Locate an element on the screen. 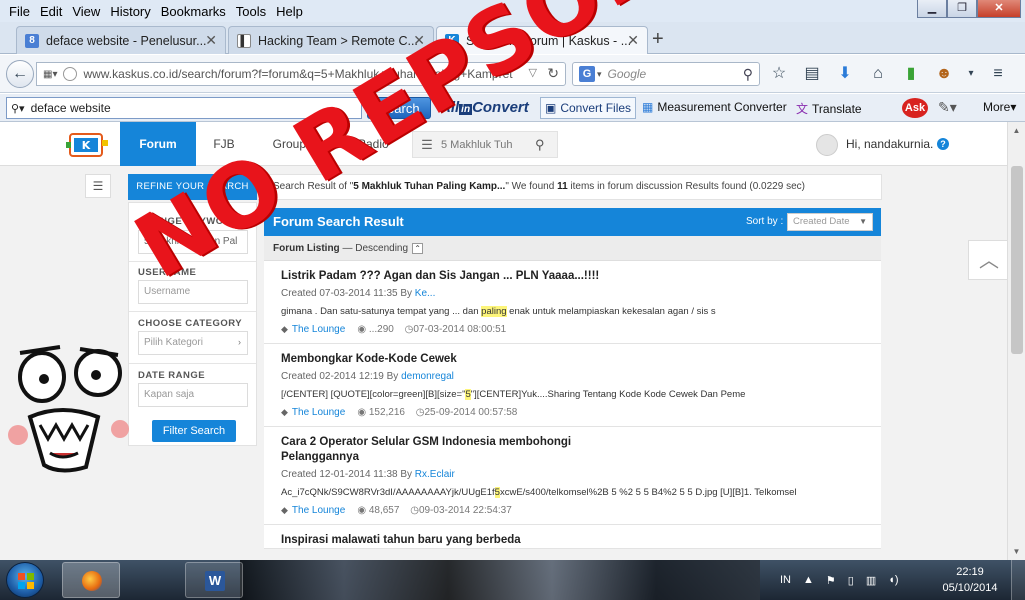 This screenshot has height=600, width=1025. bookmark-star-icon: ☆ is located at coordinates (779, 74).